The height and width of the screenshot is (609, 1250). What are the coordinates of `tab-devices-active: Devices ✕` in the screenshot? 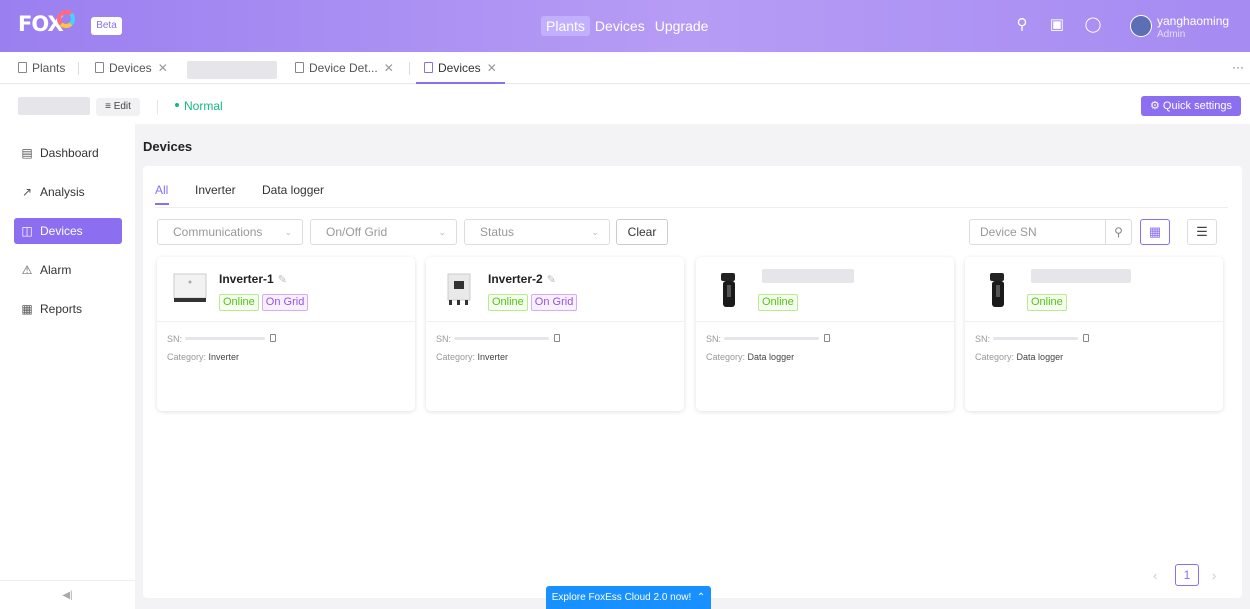 It's located at (460, 68).